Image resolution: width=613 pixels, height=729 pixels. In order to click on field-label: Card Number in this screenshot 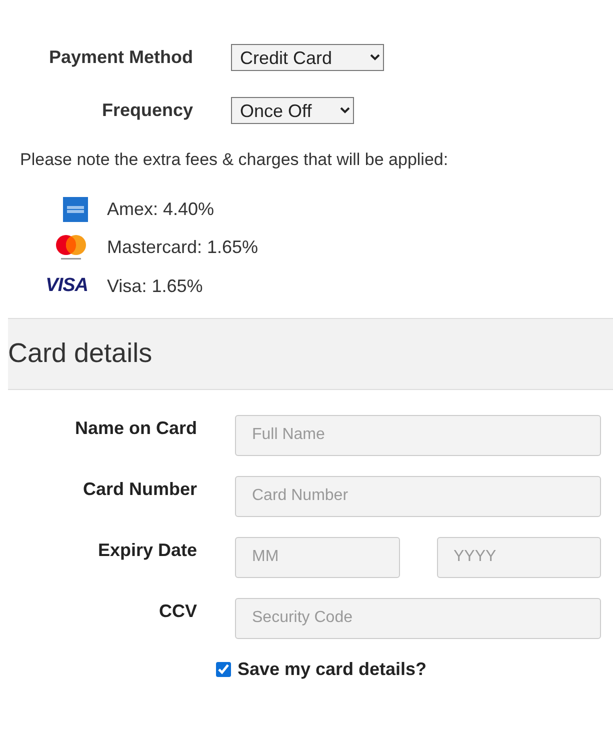, I will do `click(139, 489)`.